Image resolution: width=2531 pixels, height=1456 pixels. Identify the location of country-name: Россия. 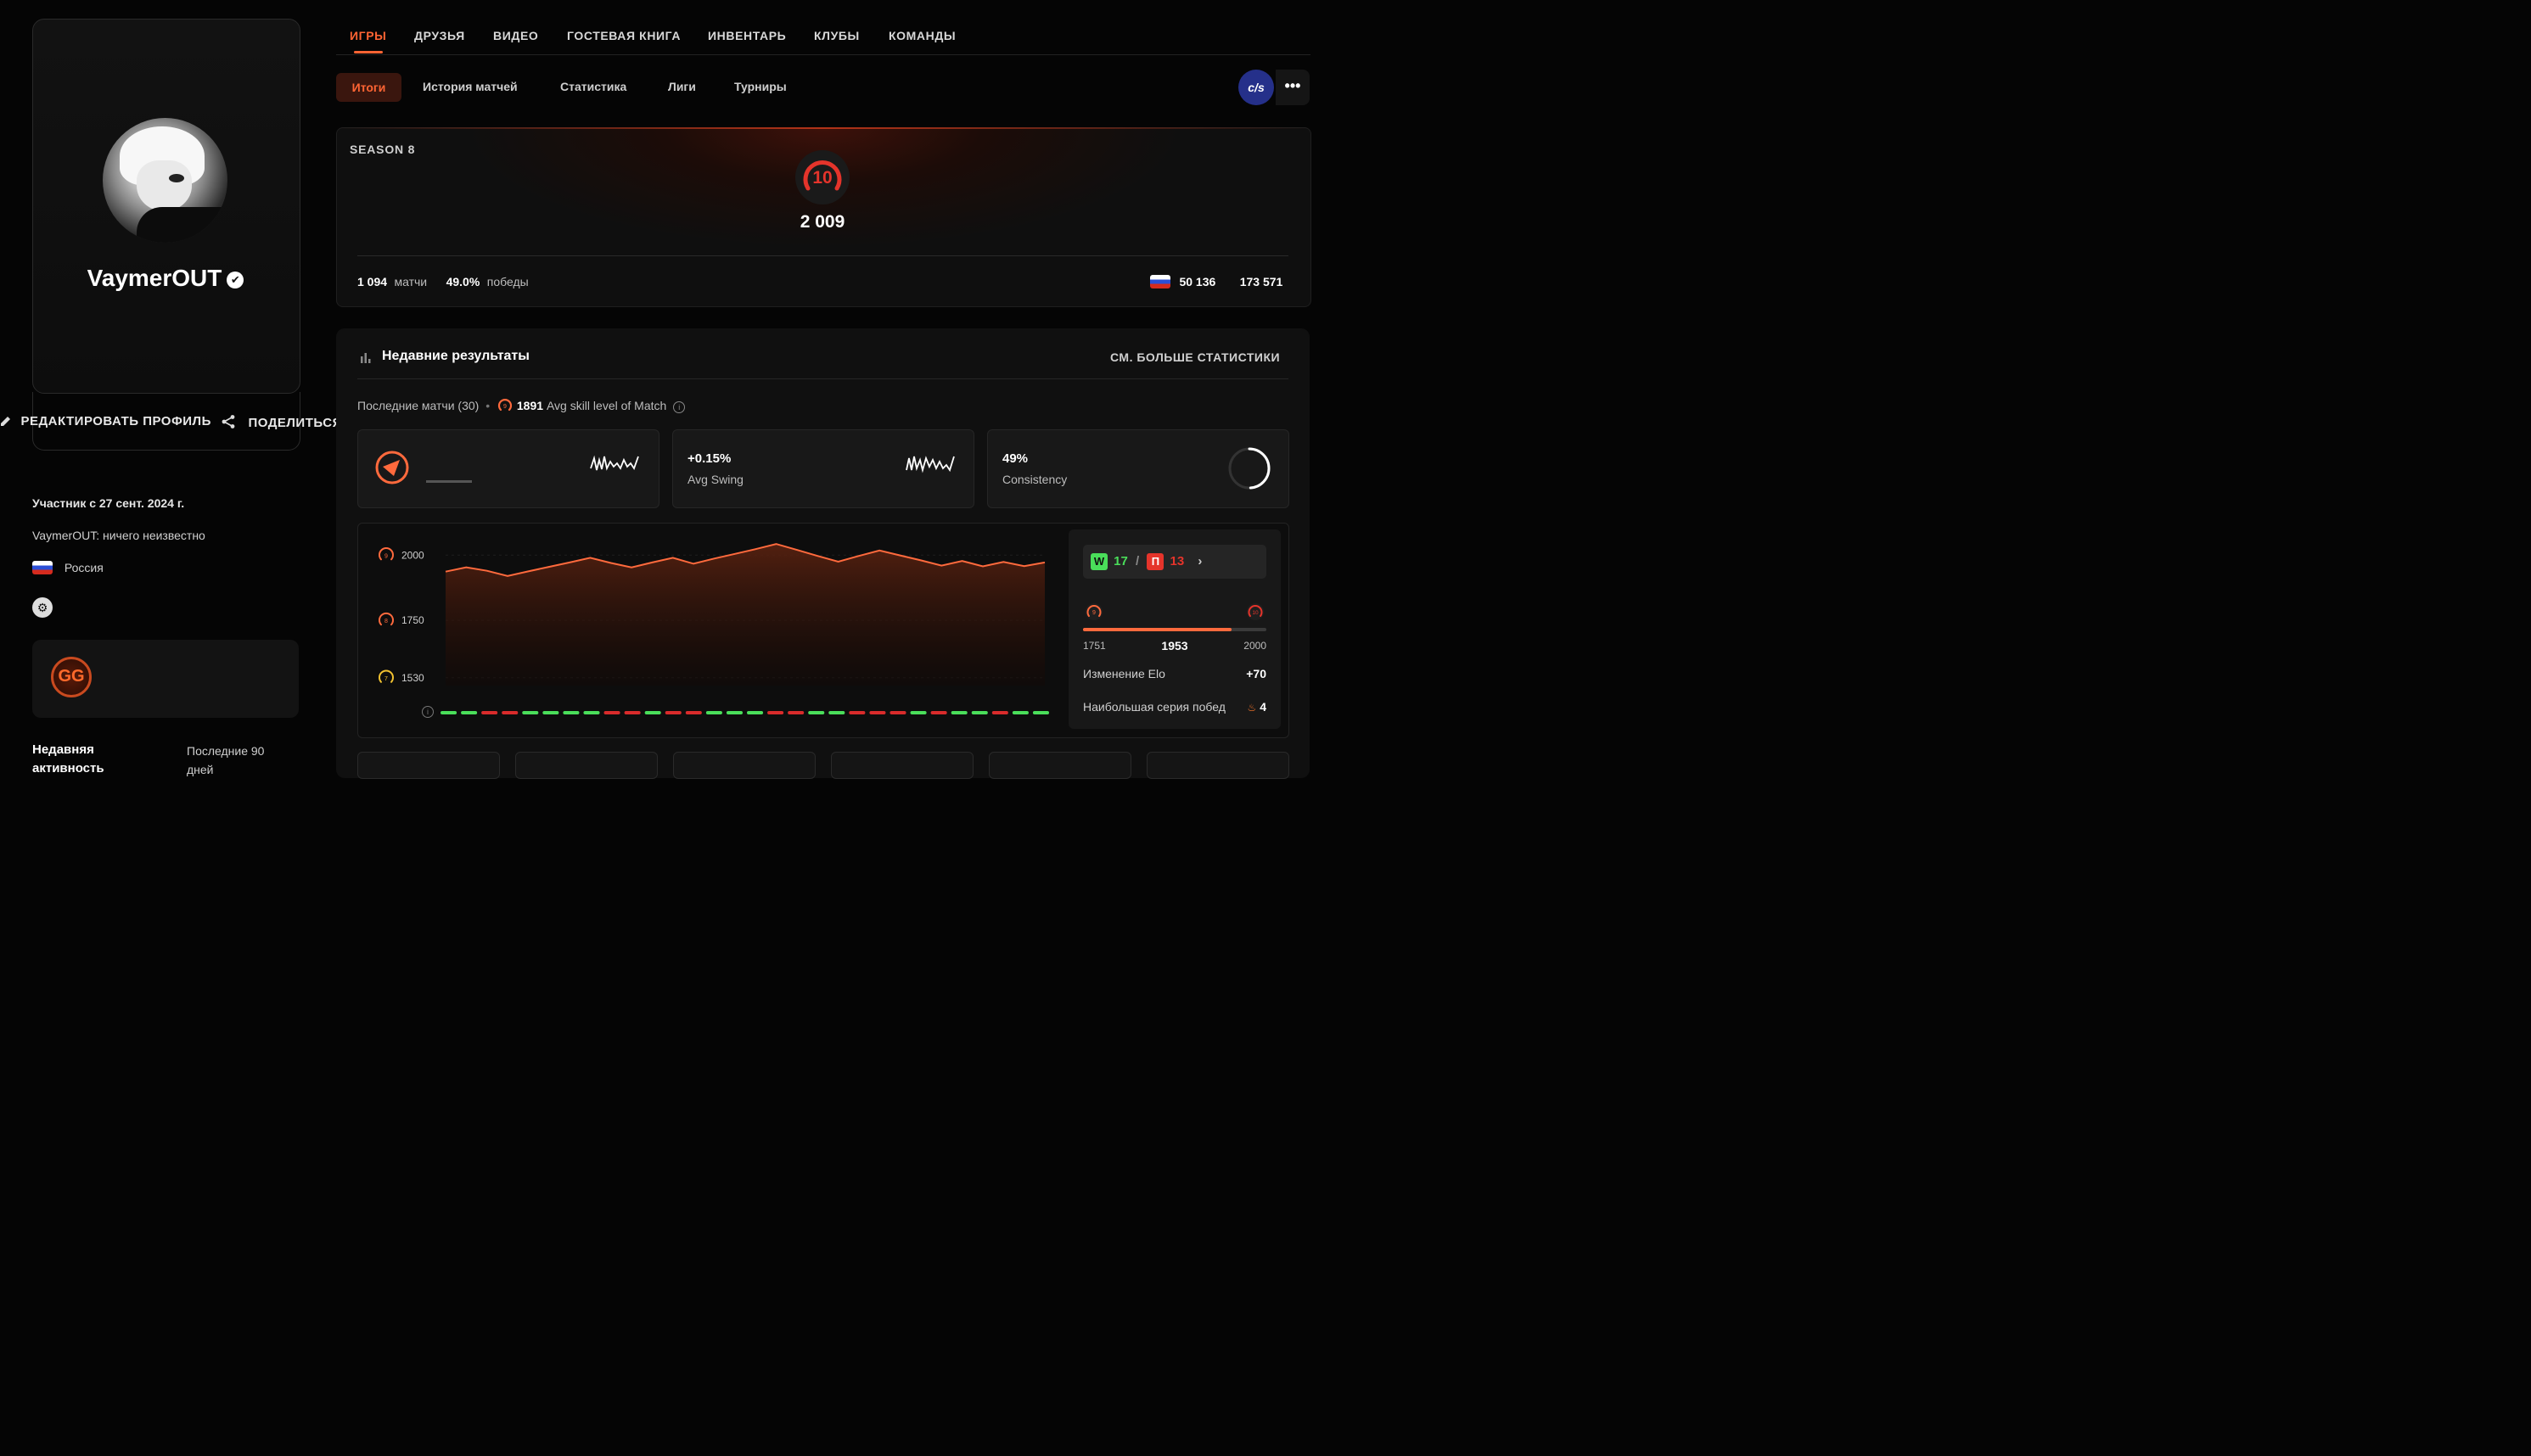
(84, 568).